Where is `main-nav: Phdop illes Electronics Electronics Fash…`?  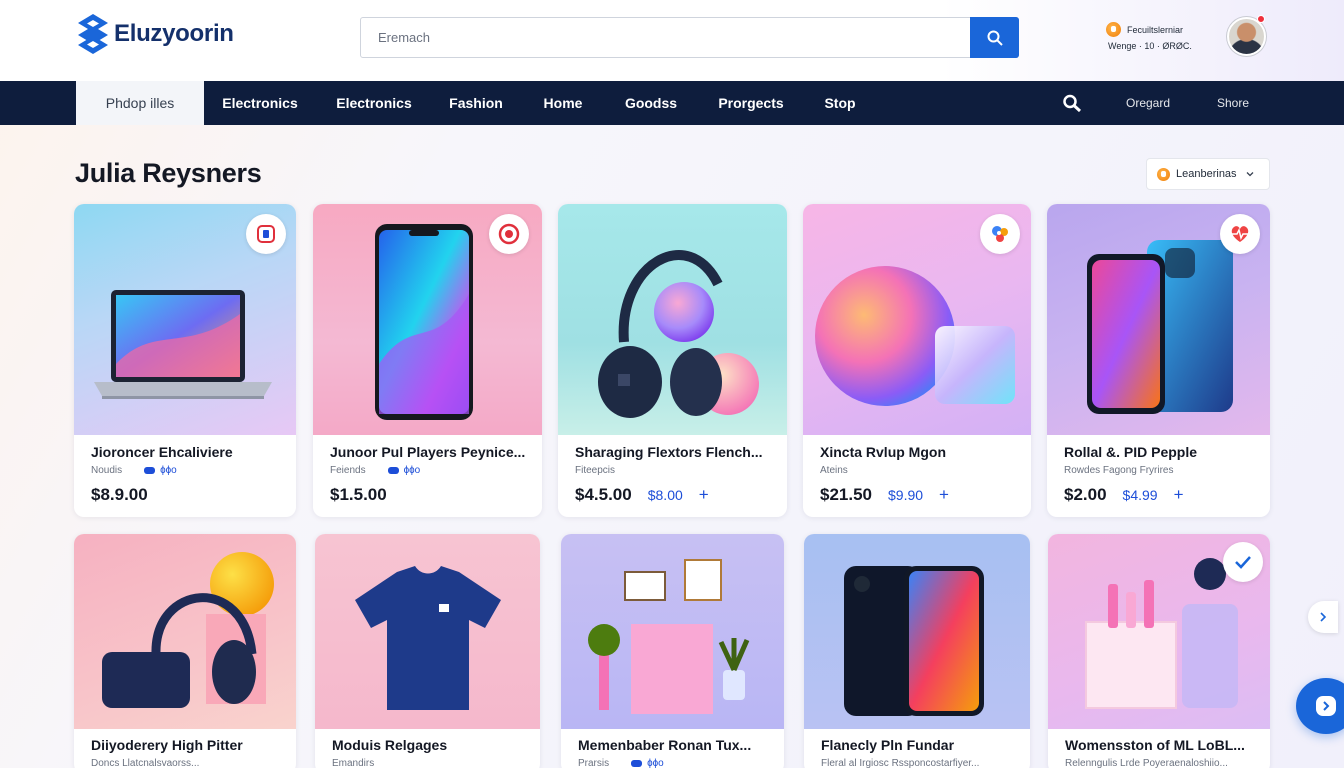
main-nav: Phdop illes Electronics Electronics Fash… is located at coordinates (672, 103).